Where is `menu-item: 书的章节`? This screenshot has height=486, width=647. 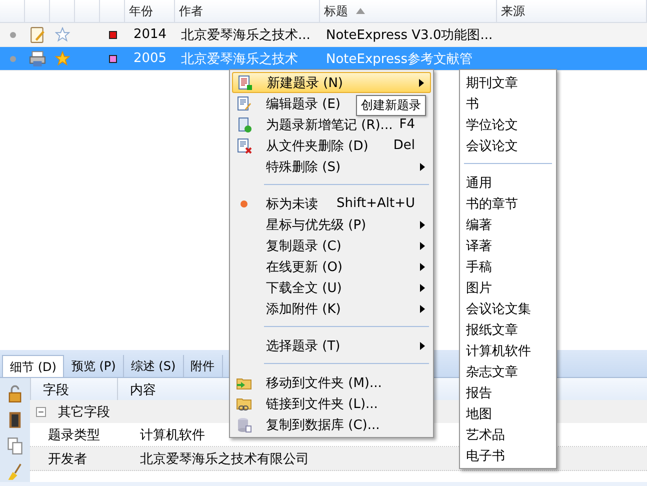
menu-item: 书的章节 is located at coordinates (508, 203).